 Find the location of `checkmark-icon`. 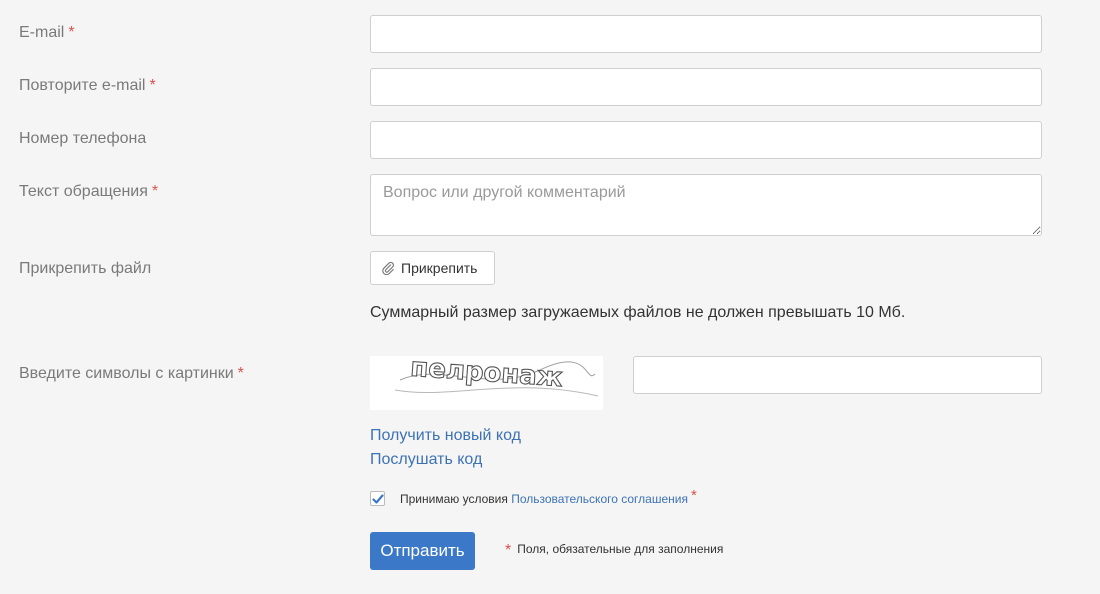

checkmark-icon is located at coordinates (377, 498).